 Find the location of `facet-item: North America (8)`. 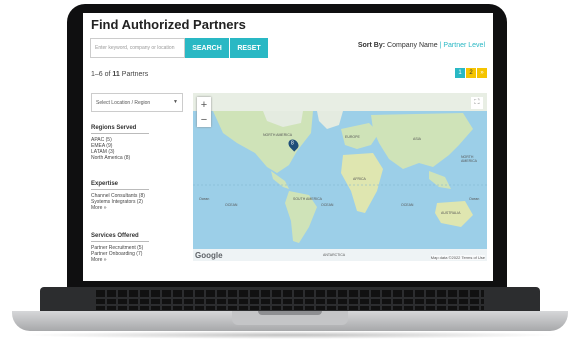

facet-item: North America (8) is located at coordinates (137, 158).